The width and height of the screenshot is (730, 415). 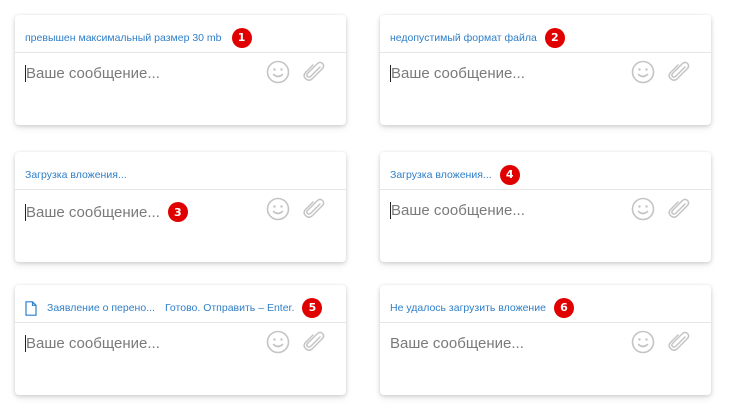 I want to click on attachment-error-text: Не удалось загрузить вложение, so click(x=468, y=308).